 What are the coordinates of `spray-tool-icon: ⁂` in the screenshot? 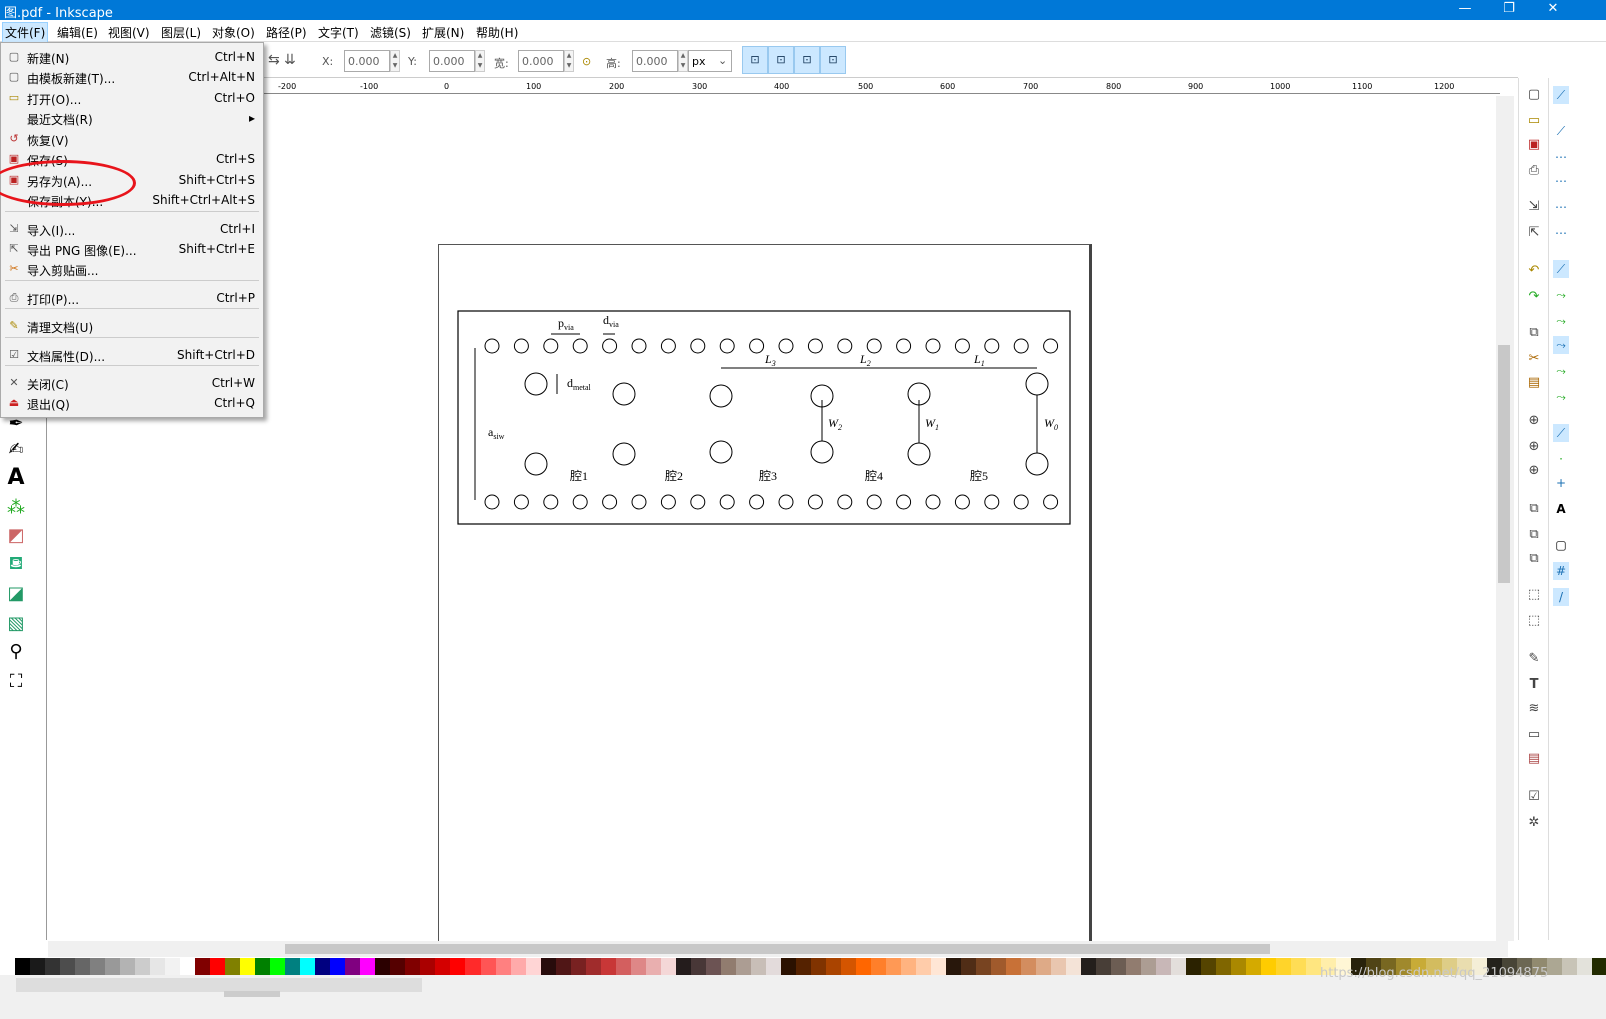 It's located at (16, 508).